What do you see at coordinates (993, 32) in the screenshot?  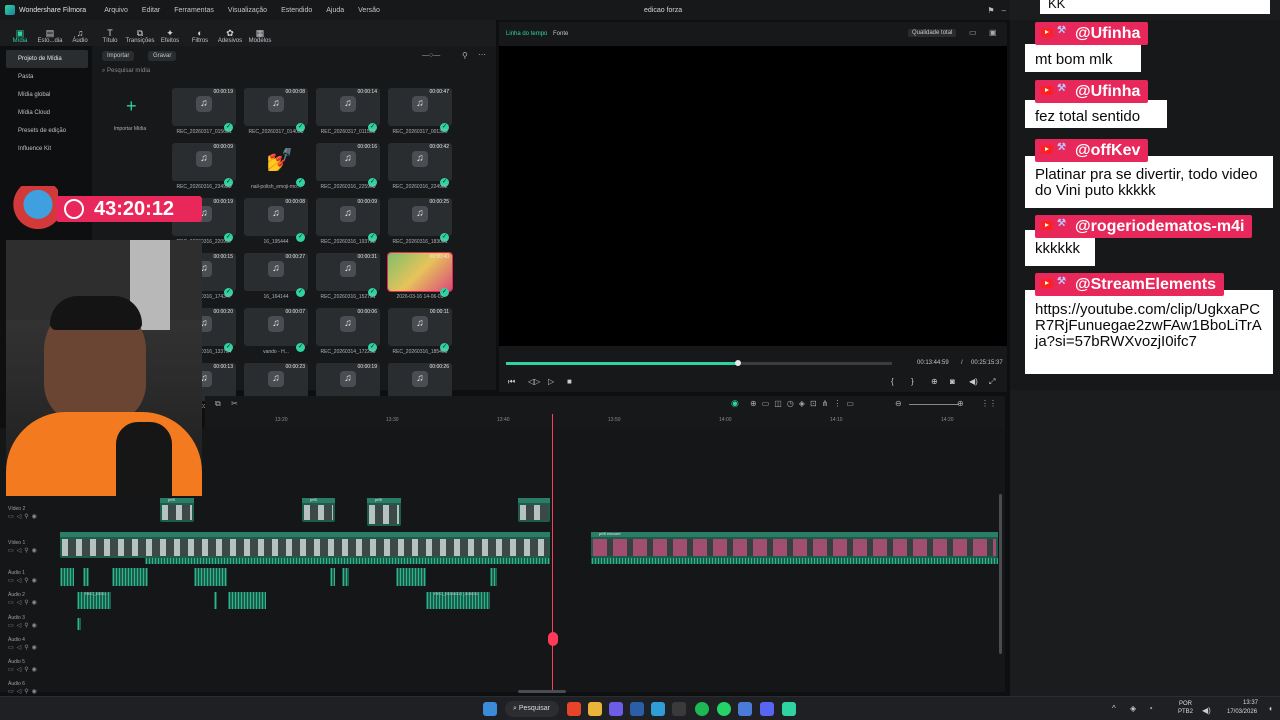 I see `snapshot-icon: ▣` at bounding box center [993, 32].